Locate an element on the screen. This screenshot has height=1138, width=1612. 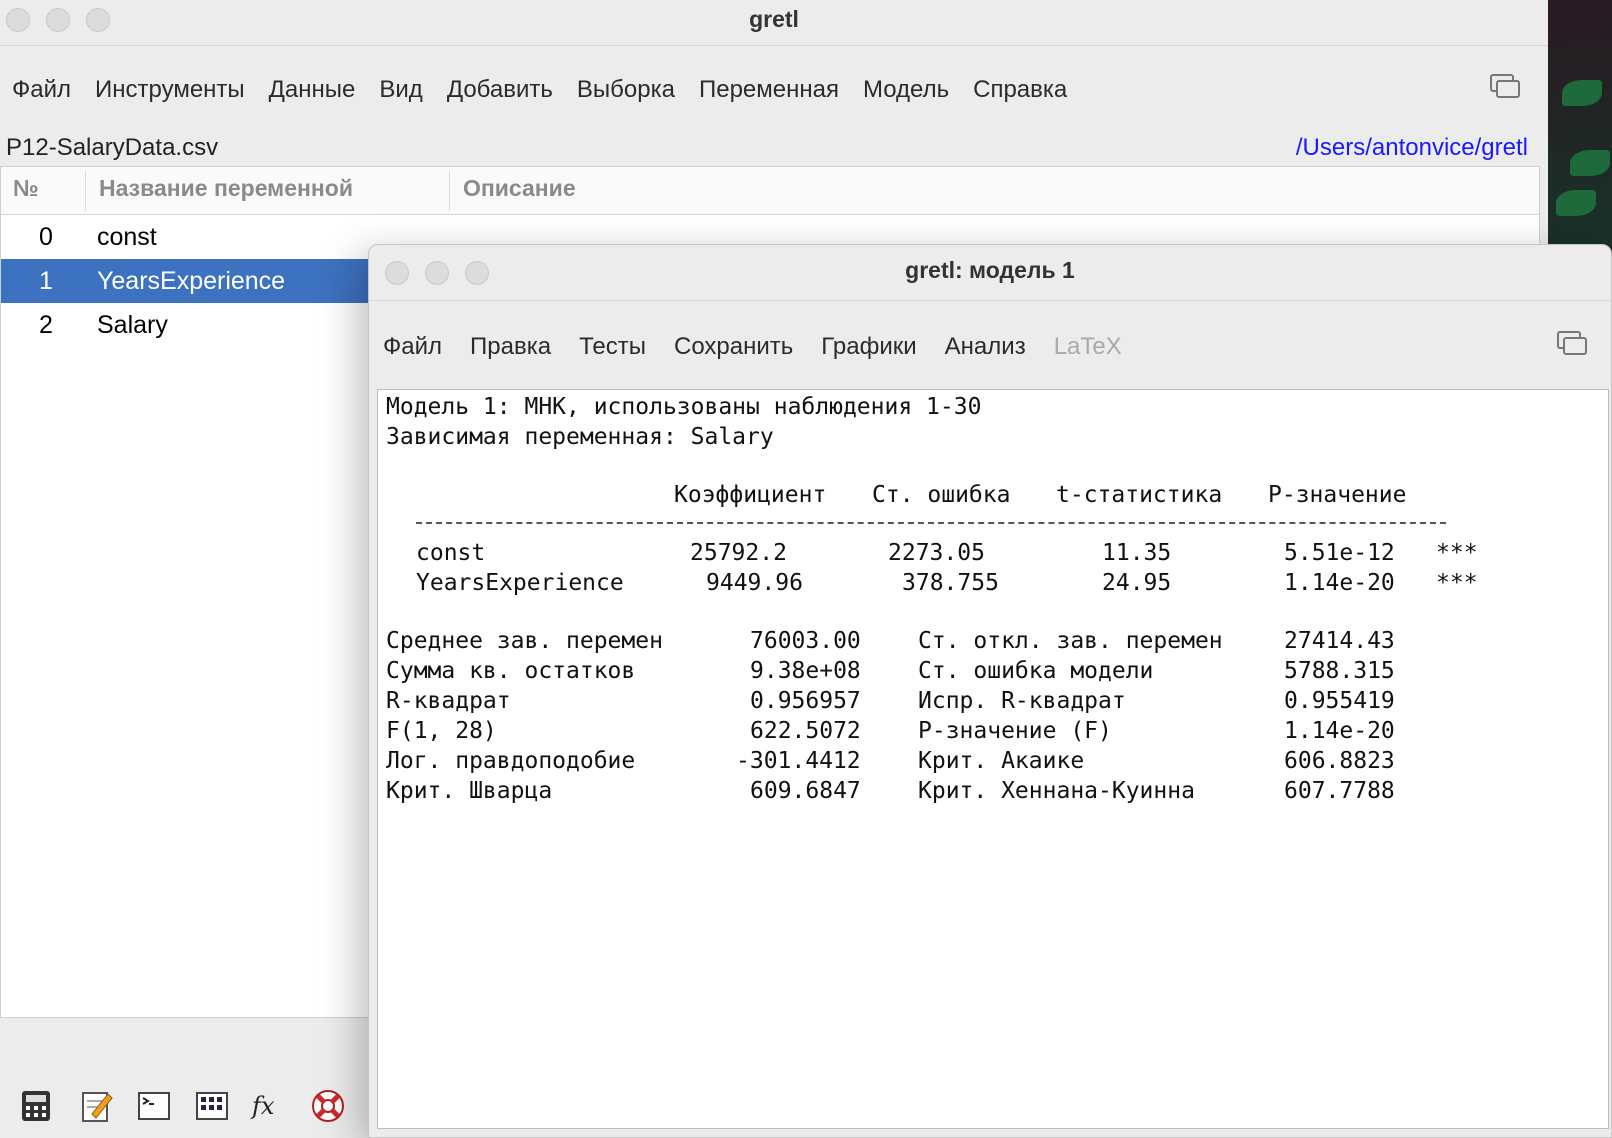
menu-data: Данные is located at coordinates (312, 90).